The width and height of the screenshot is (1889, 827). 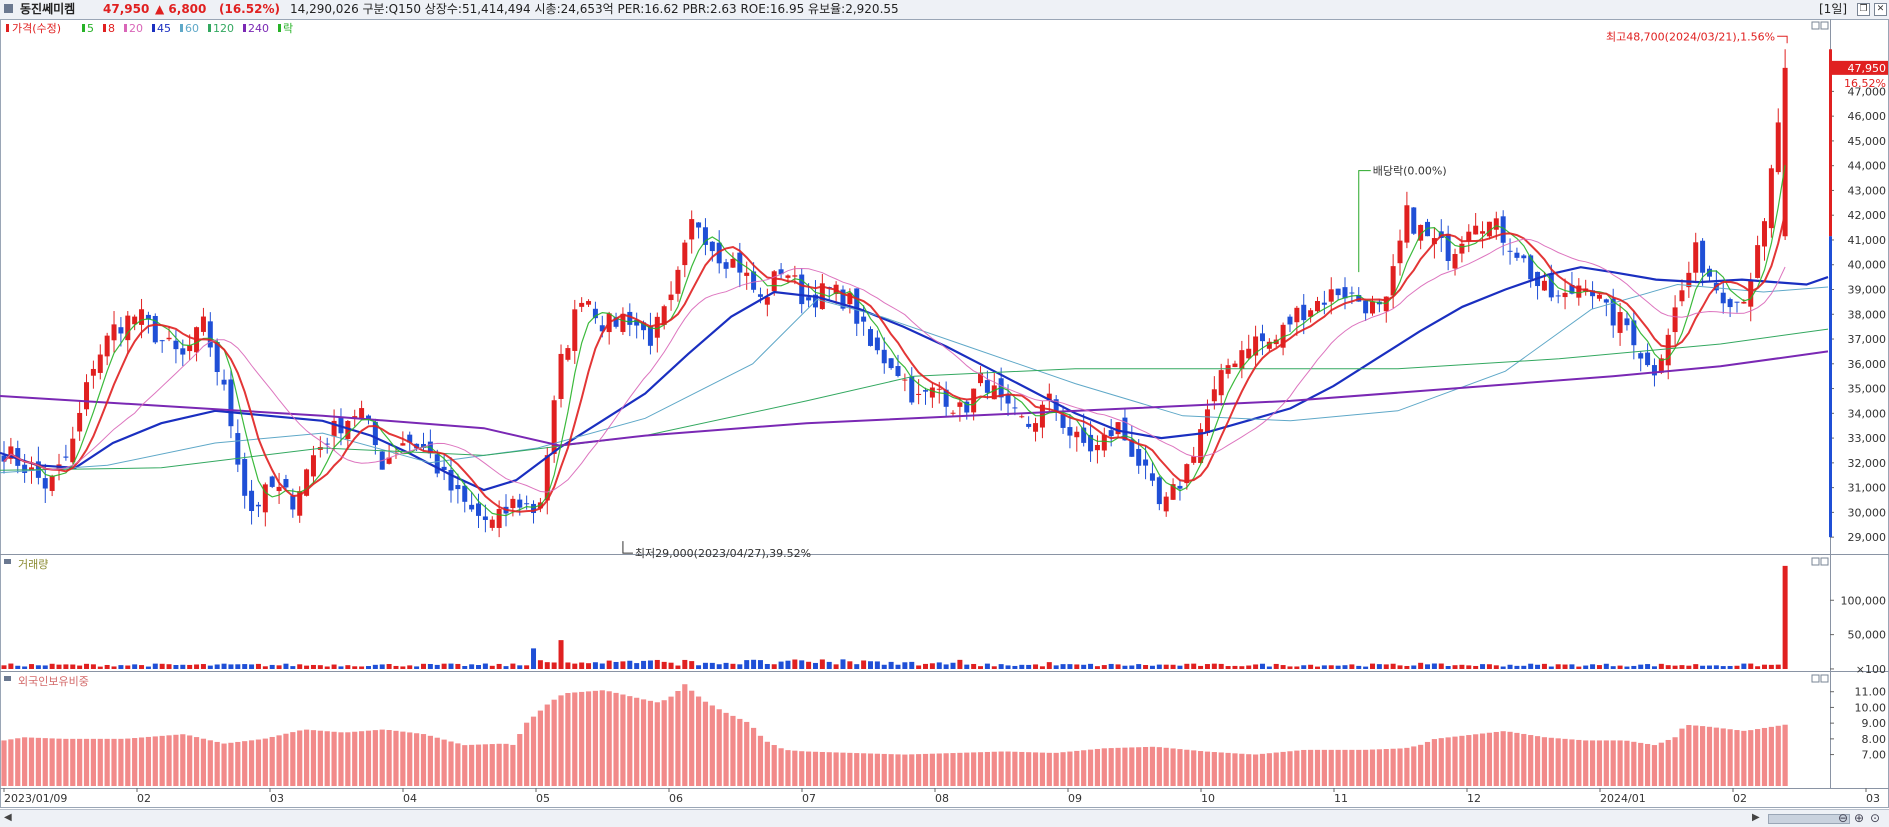 I want to click on horizontal-scrollbar: ◀ ▶ ⊖ ⊕ ⊙, so click(x=944, y=818).